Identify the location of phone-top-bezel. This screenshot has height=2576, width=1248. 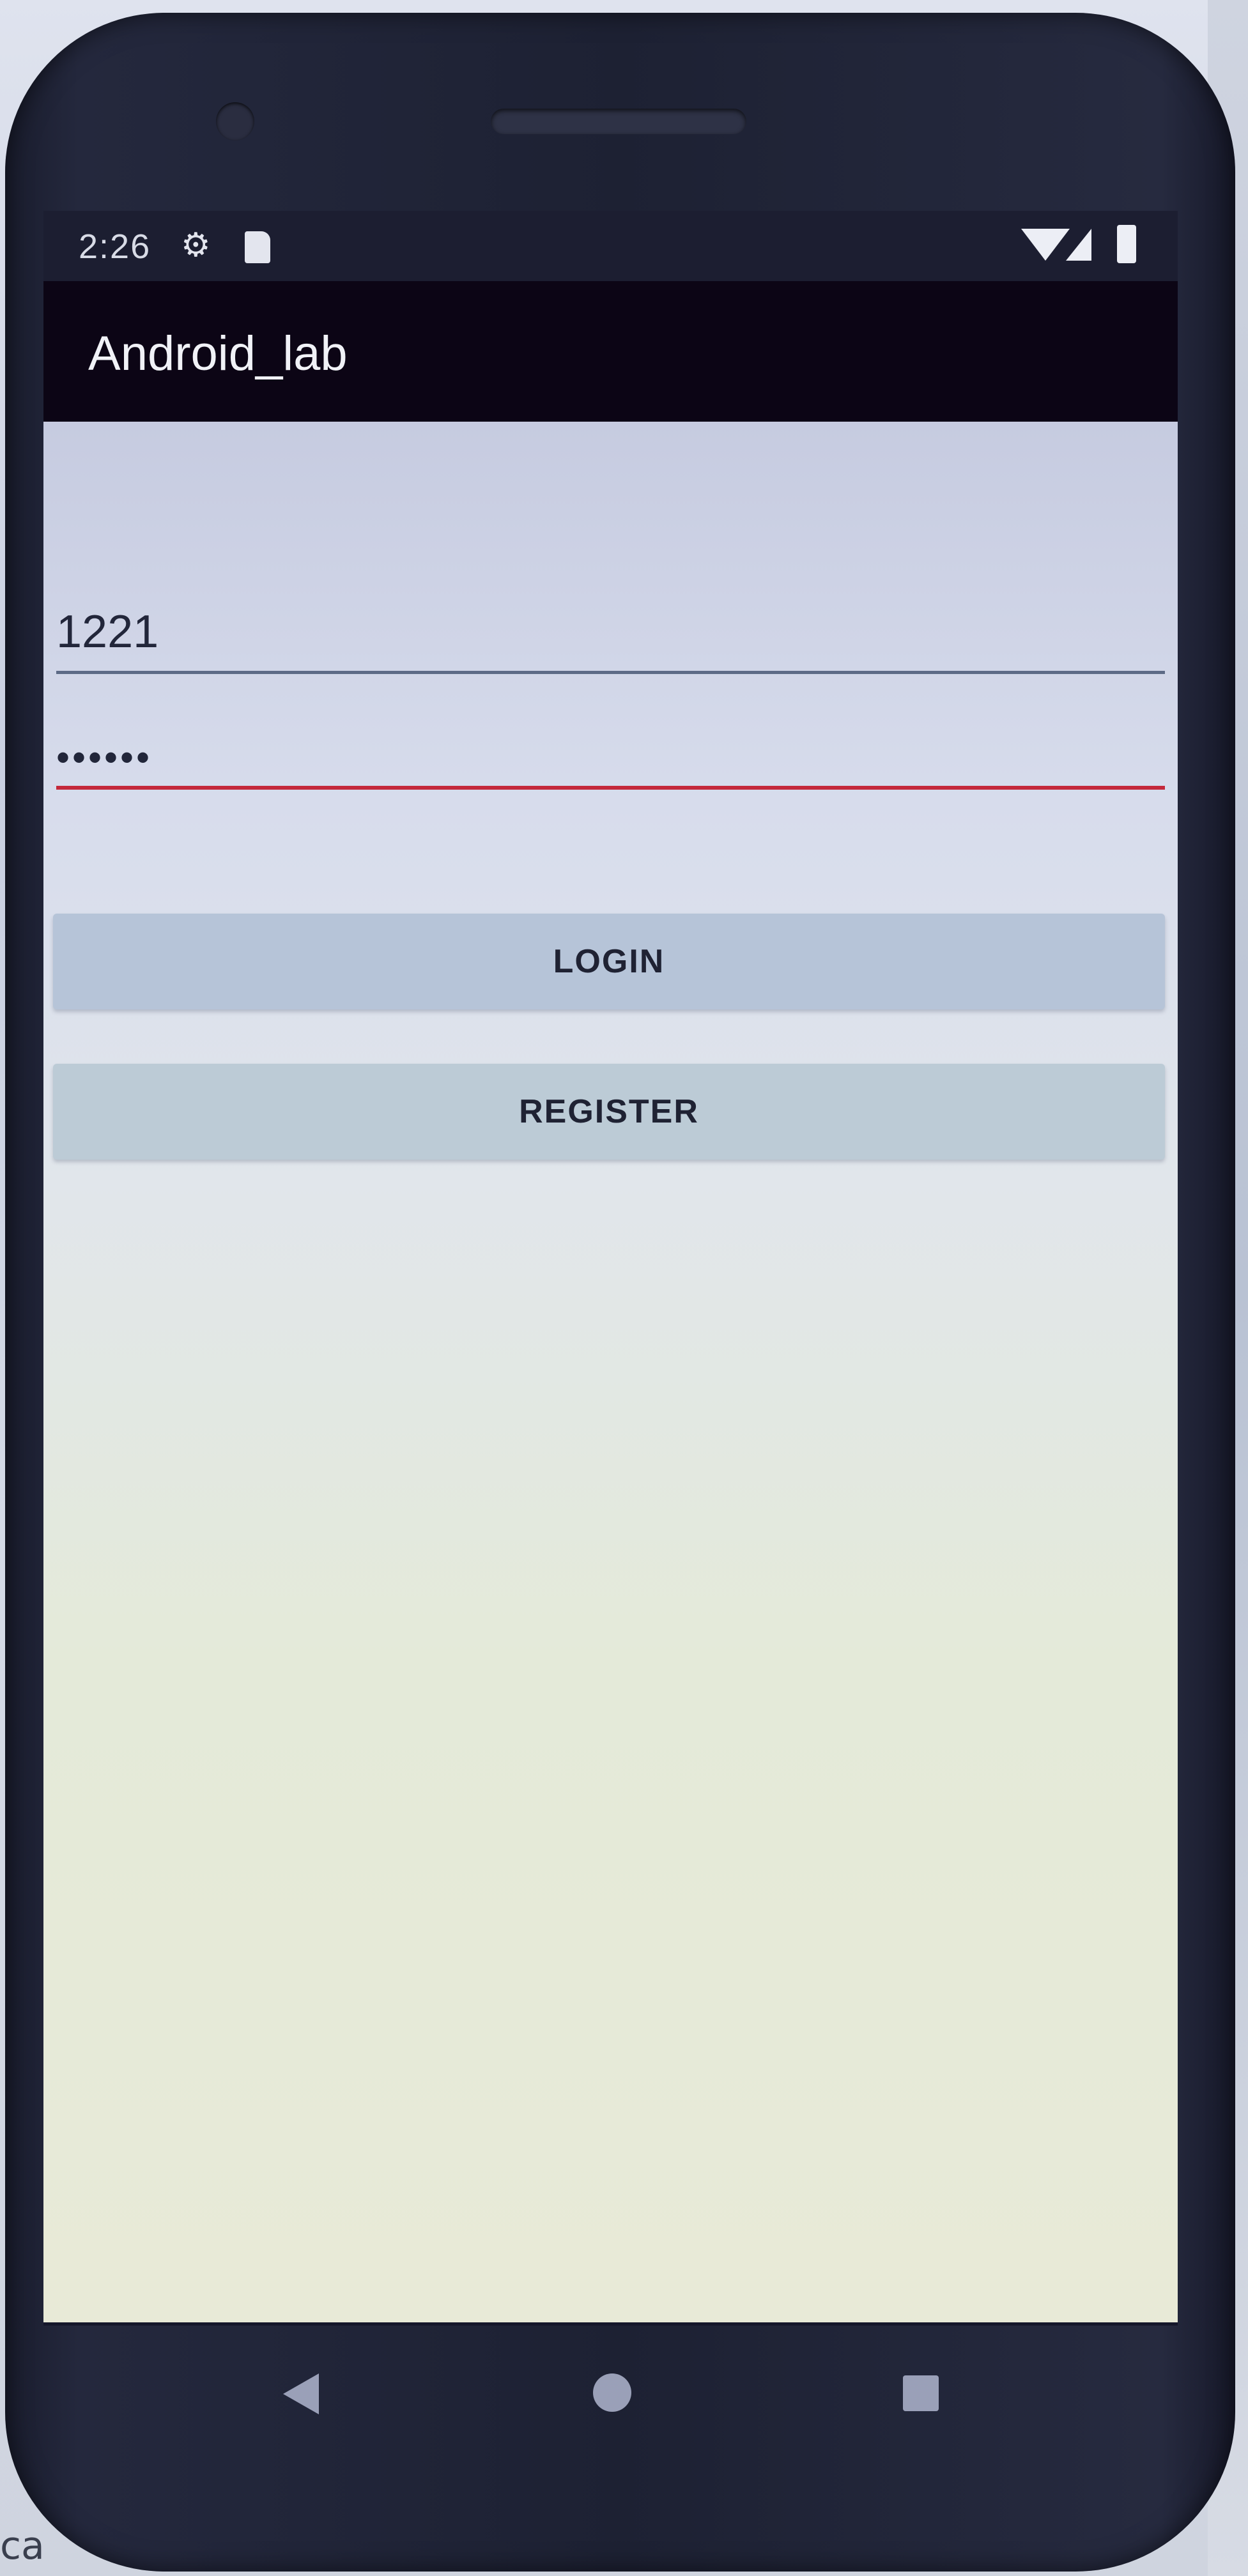
(620, 128).